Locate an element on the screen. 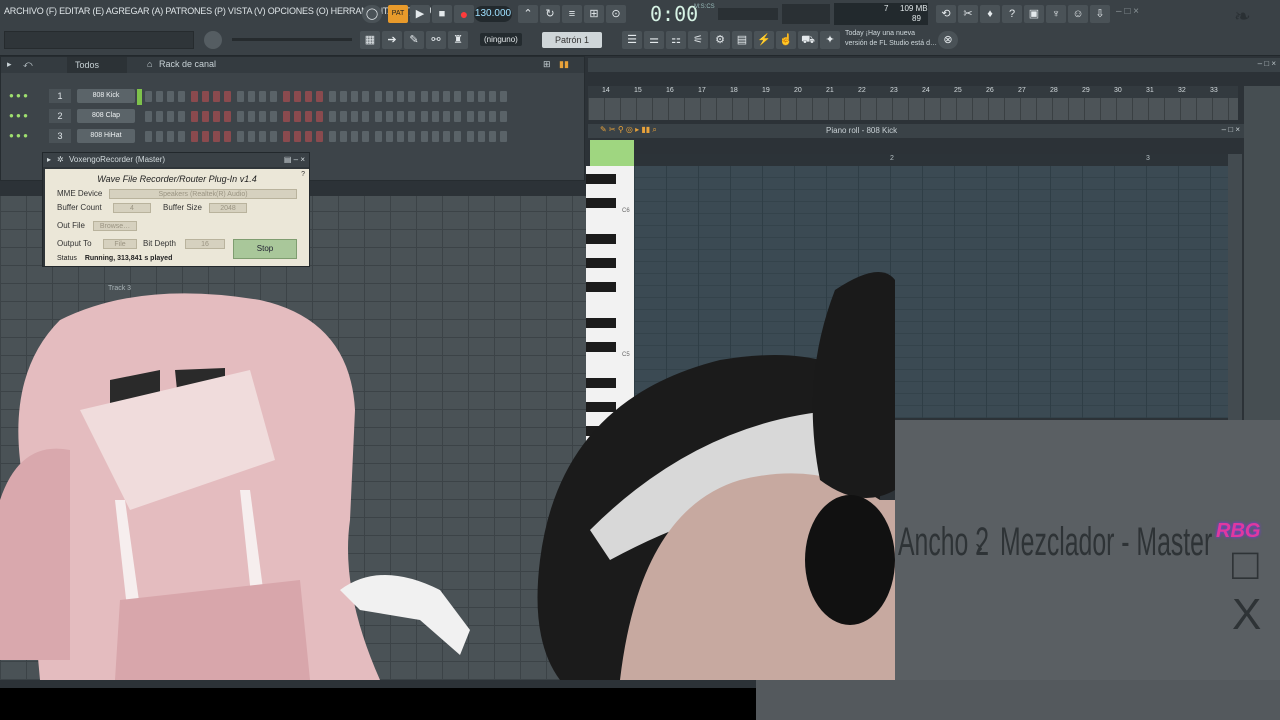 The width and height of the screenshot is (1280, 720). piano-roll-scrollbar is located at coordinates (1235, 287).